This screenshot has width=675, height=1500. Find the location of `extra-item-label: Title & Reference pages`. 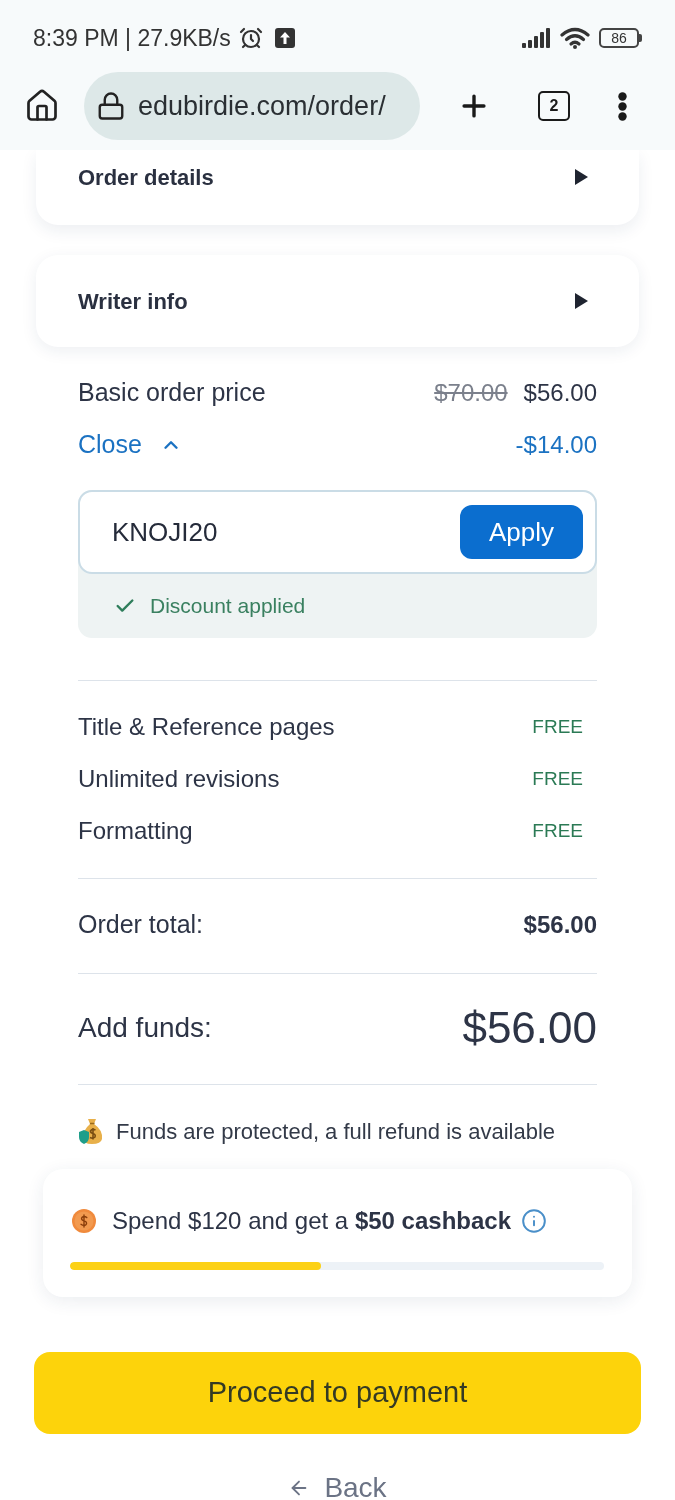

extra-item-label: Title & Reference pages is located at coordinates (206, 727).